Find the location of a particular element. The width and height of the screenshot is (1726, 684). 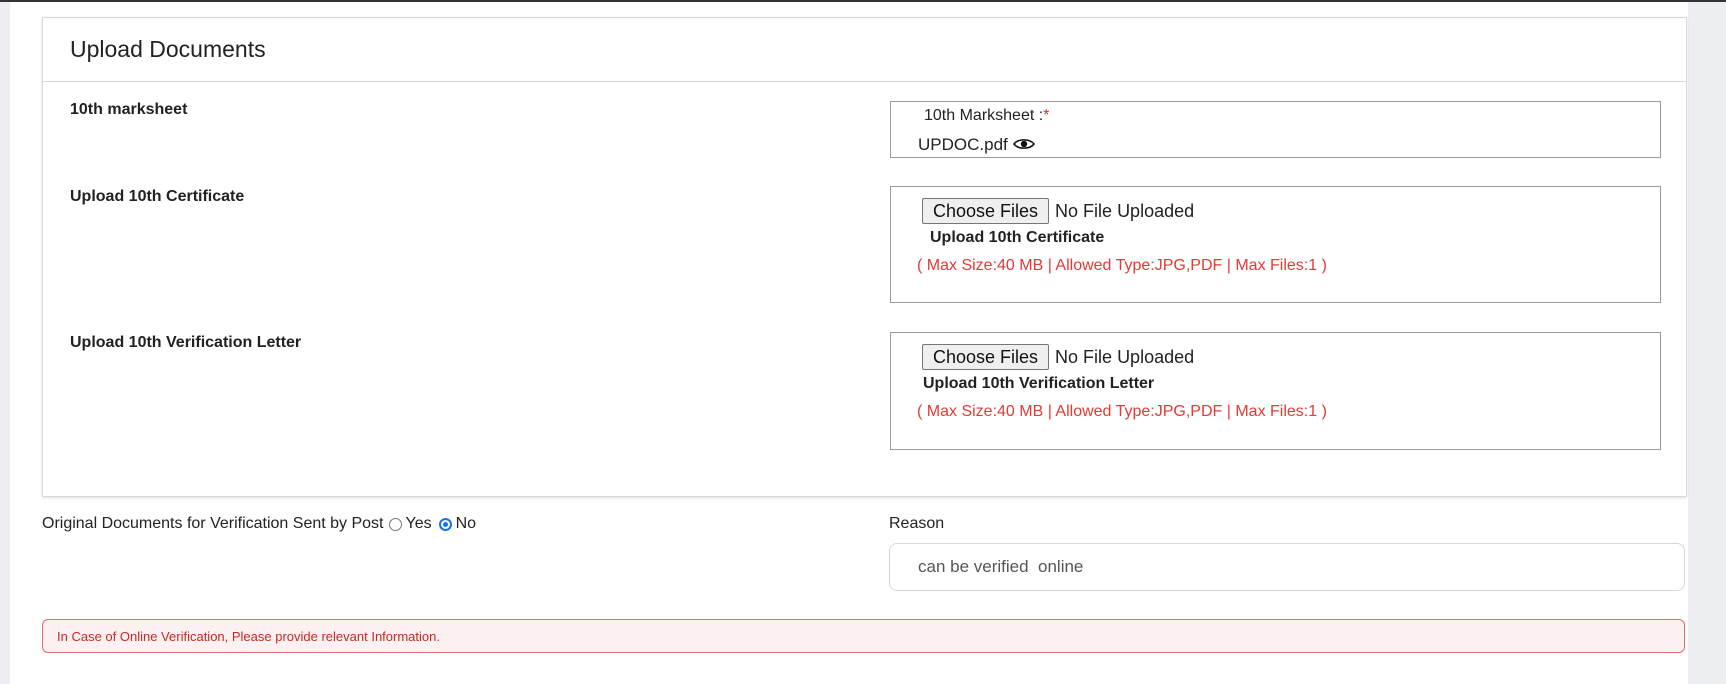

radio-no-label: No is located at coordinates (466, 524).